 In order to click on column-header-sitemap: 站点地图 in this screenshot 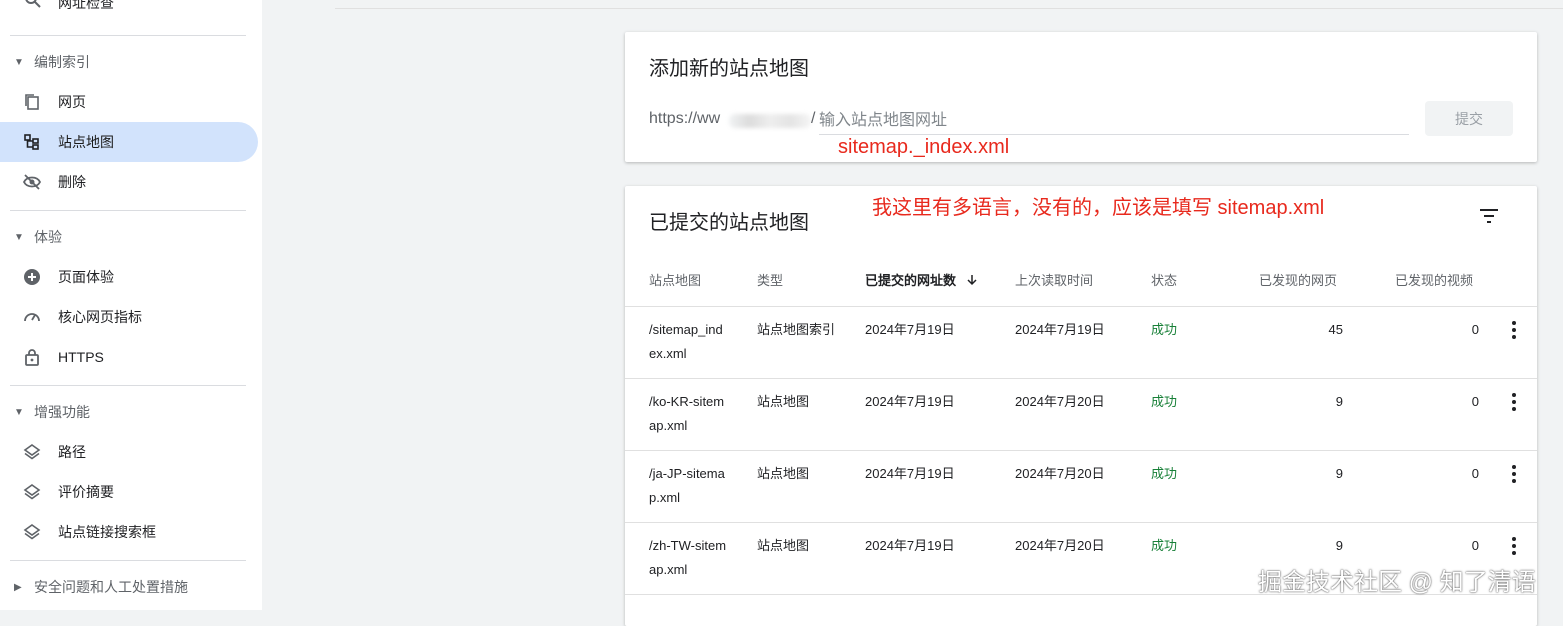, I will do `click(675, 279)`.